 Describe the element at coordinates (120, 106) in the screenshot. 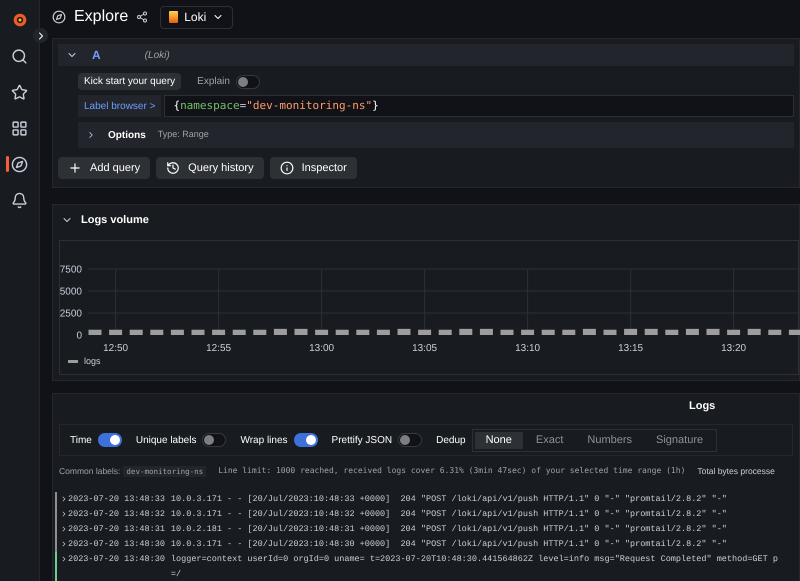

I see `label-browser-button: Label browser >` at that location.